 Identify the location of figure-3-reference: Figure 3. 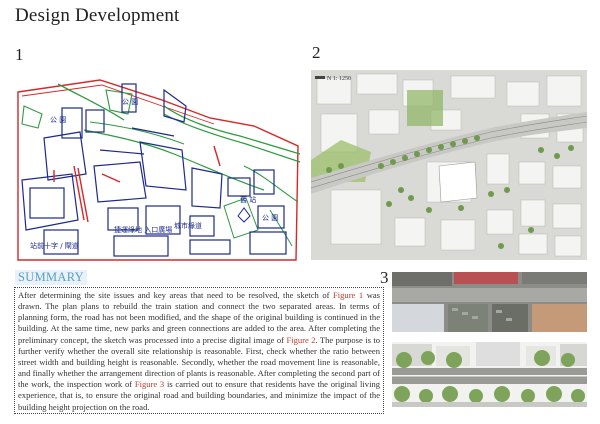
(149, 384).